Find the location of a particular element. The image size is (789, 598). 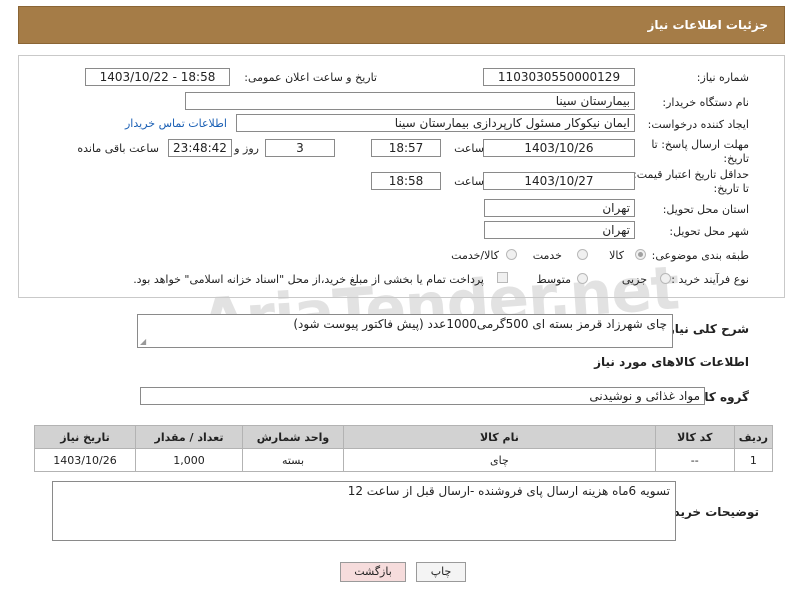

deadline-time-field: 18:57 is located at coordinates (406, 148).